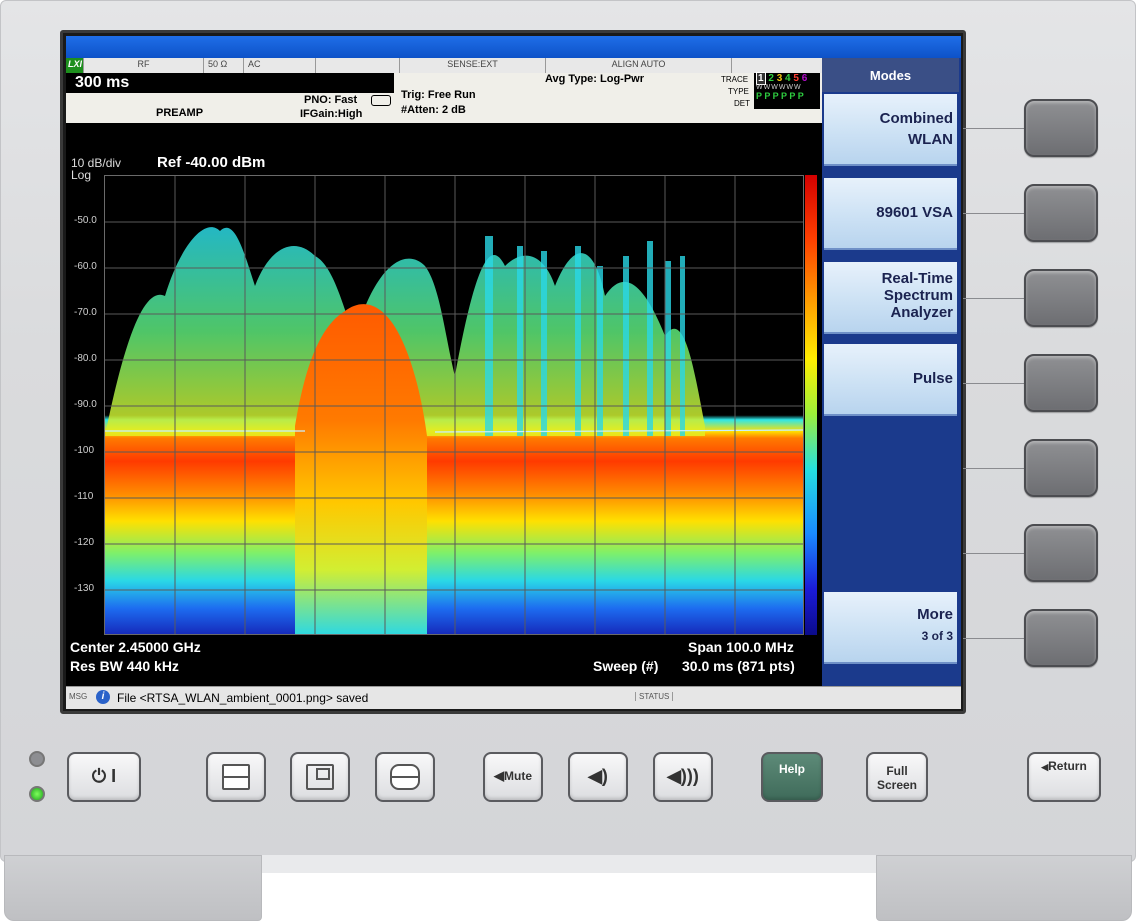  I want to click on y-tick: -90.0, so click(85, 404).